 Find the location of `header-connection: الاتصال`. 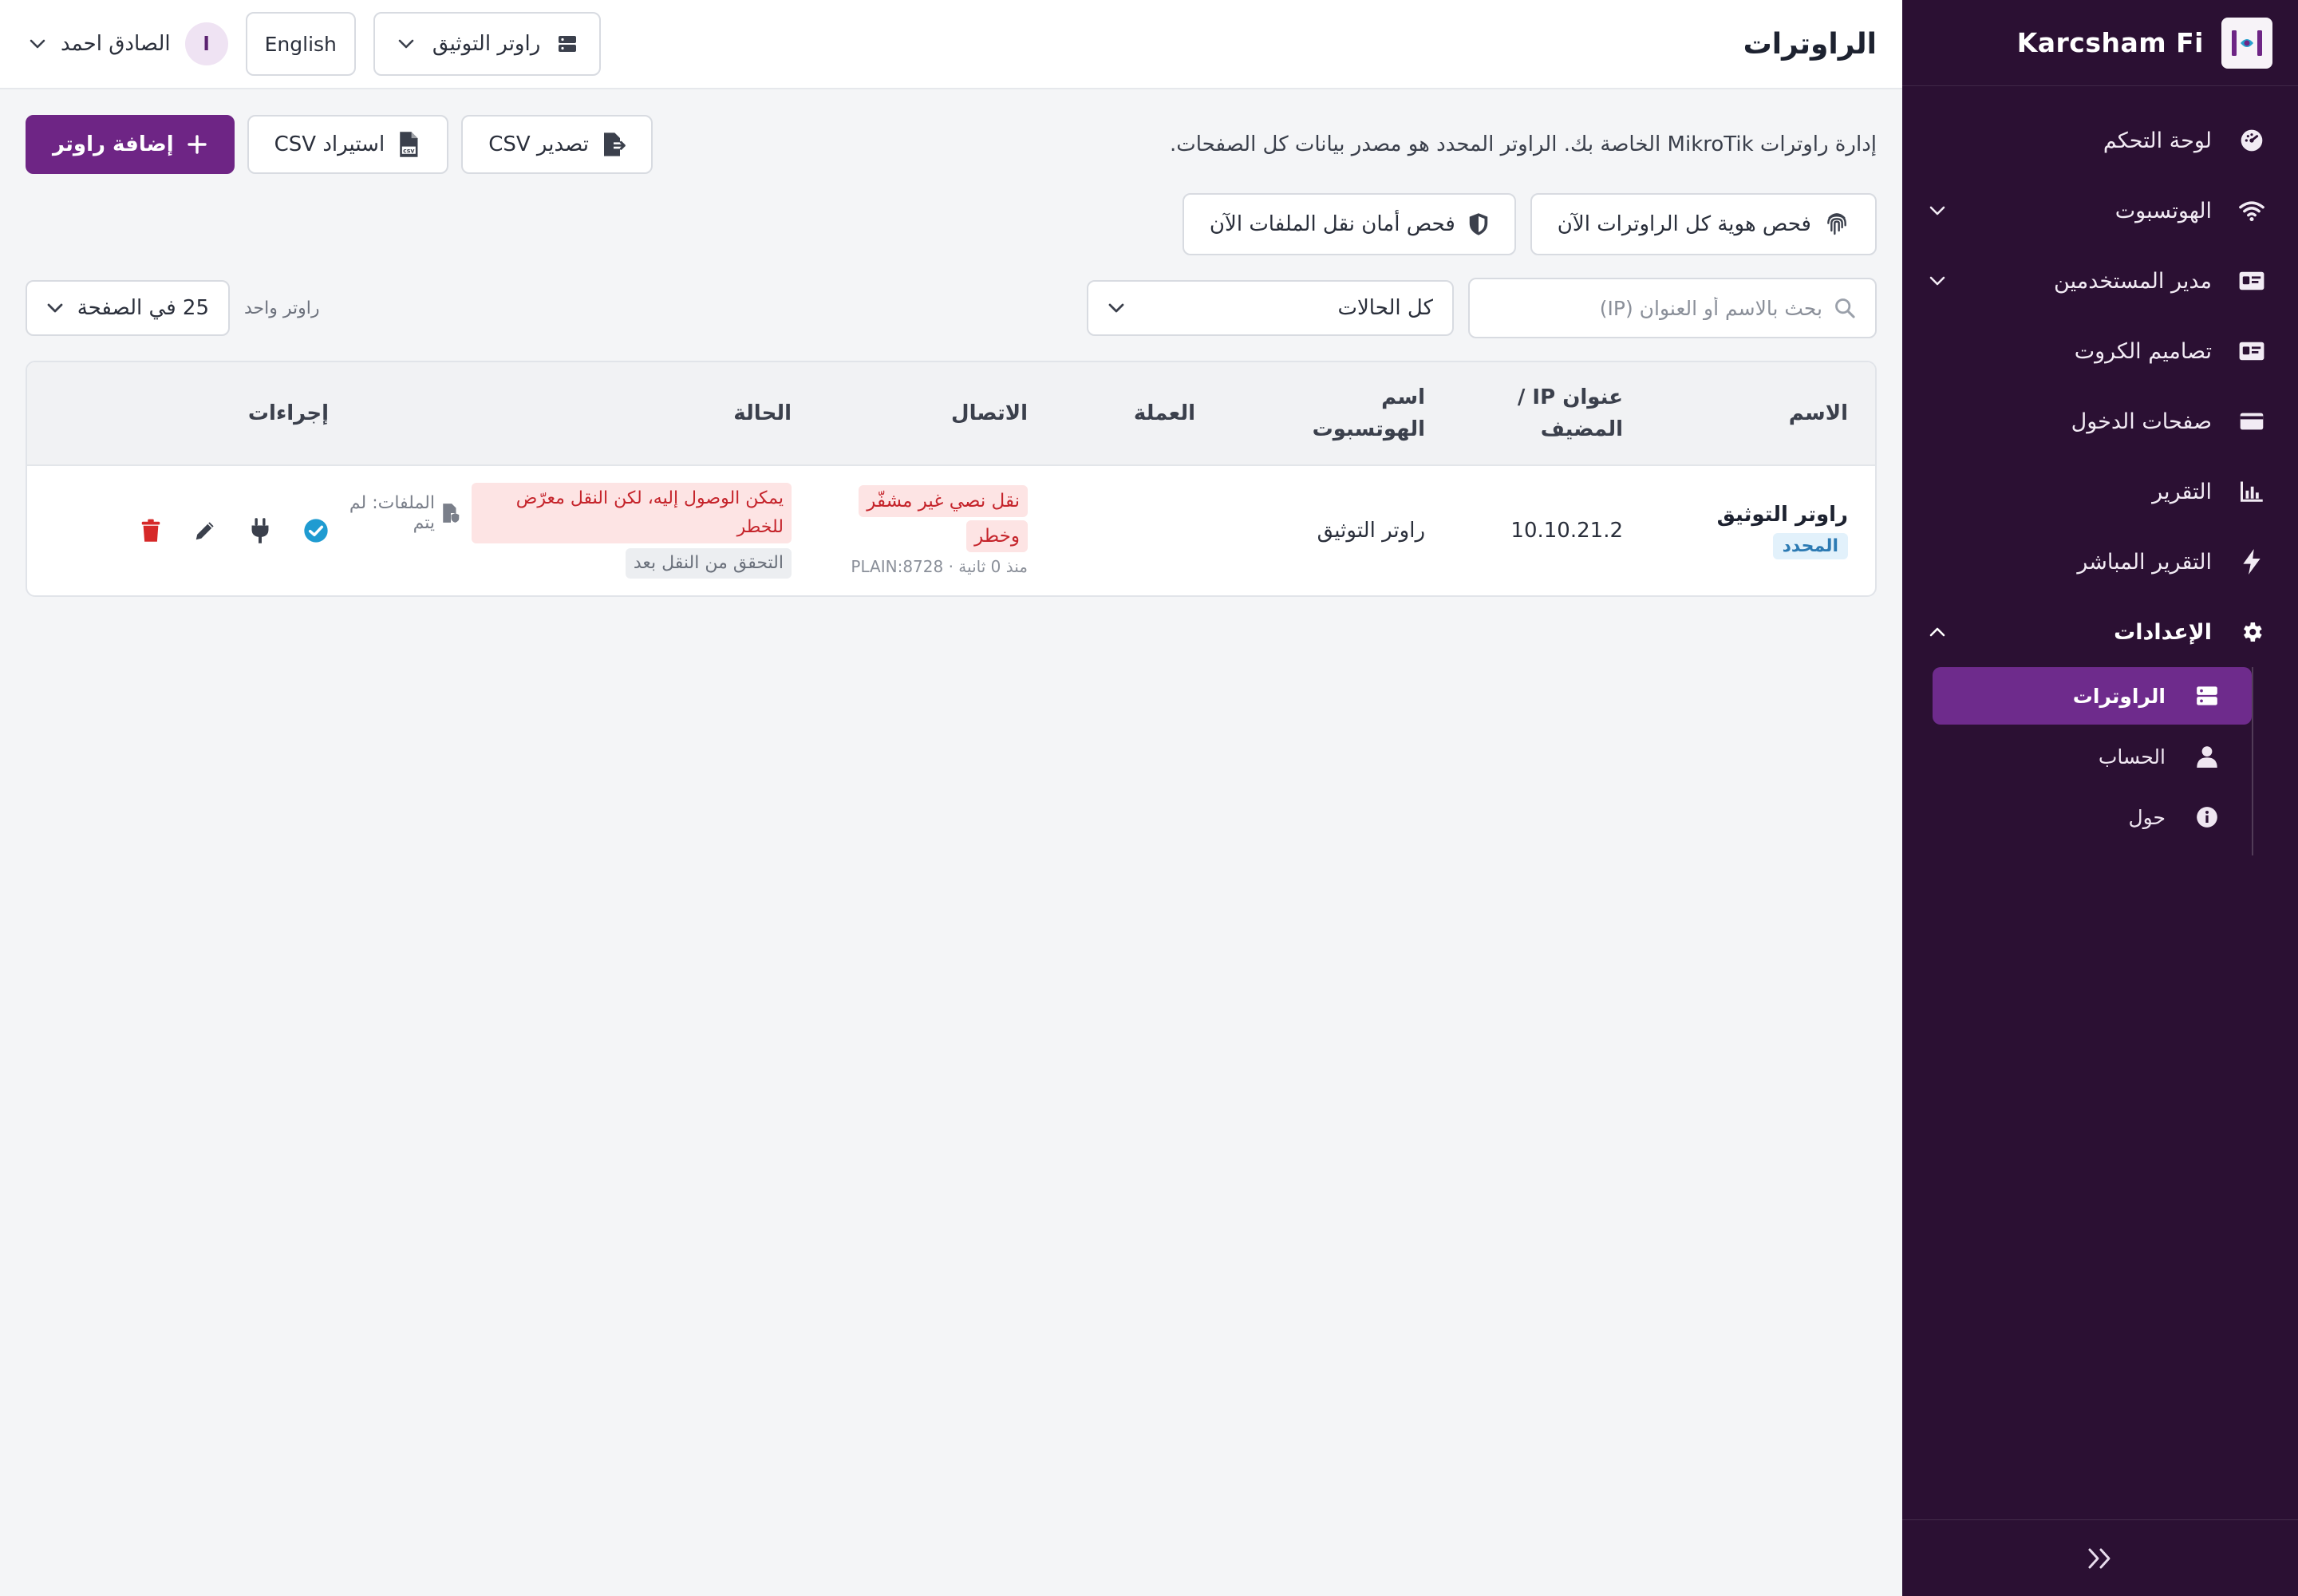

header-connection: الاتصال is located at coordinates (910, 413).